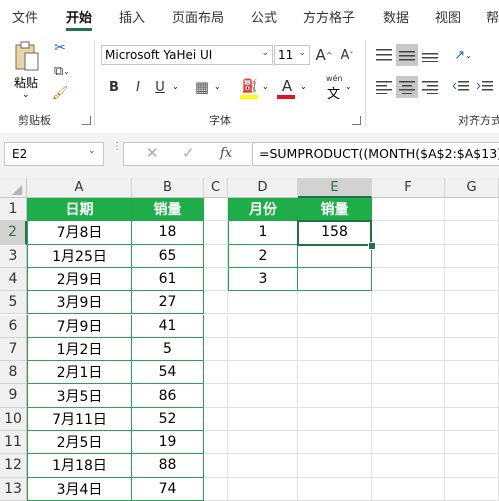 This screenshot has width=499, height=501. What do you see at coordinates (13, 326) in the screenshot?
I see `row-header-6: 6` at bounding box center [13, 326].